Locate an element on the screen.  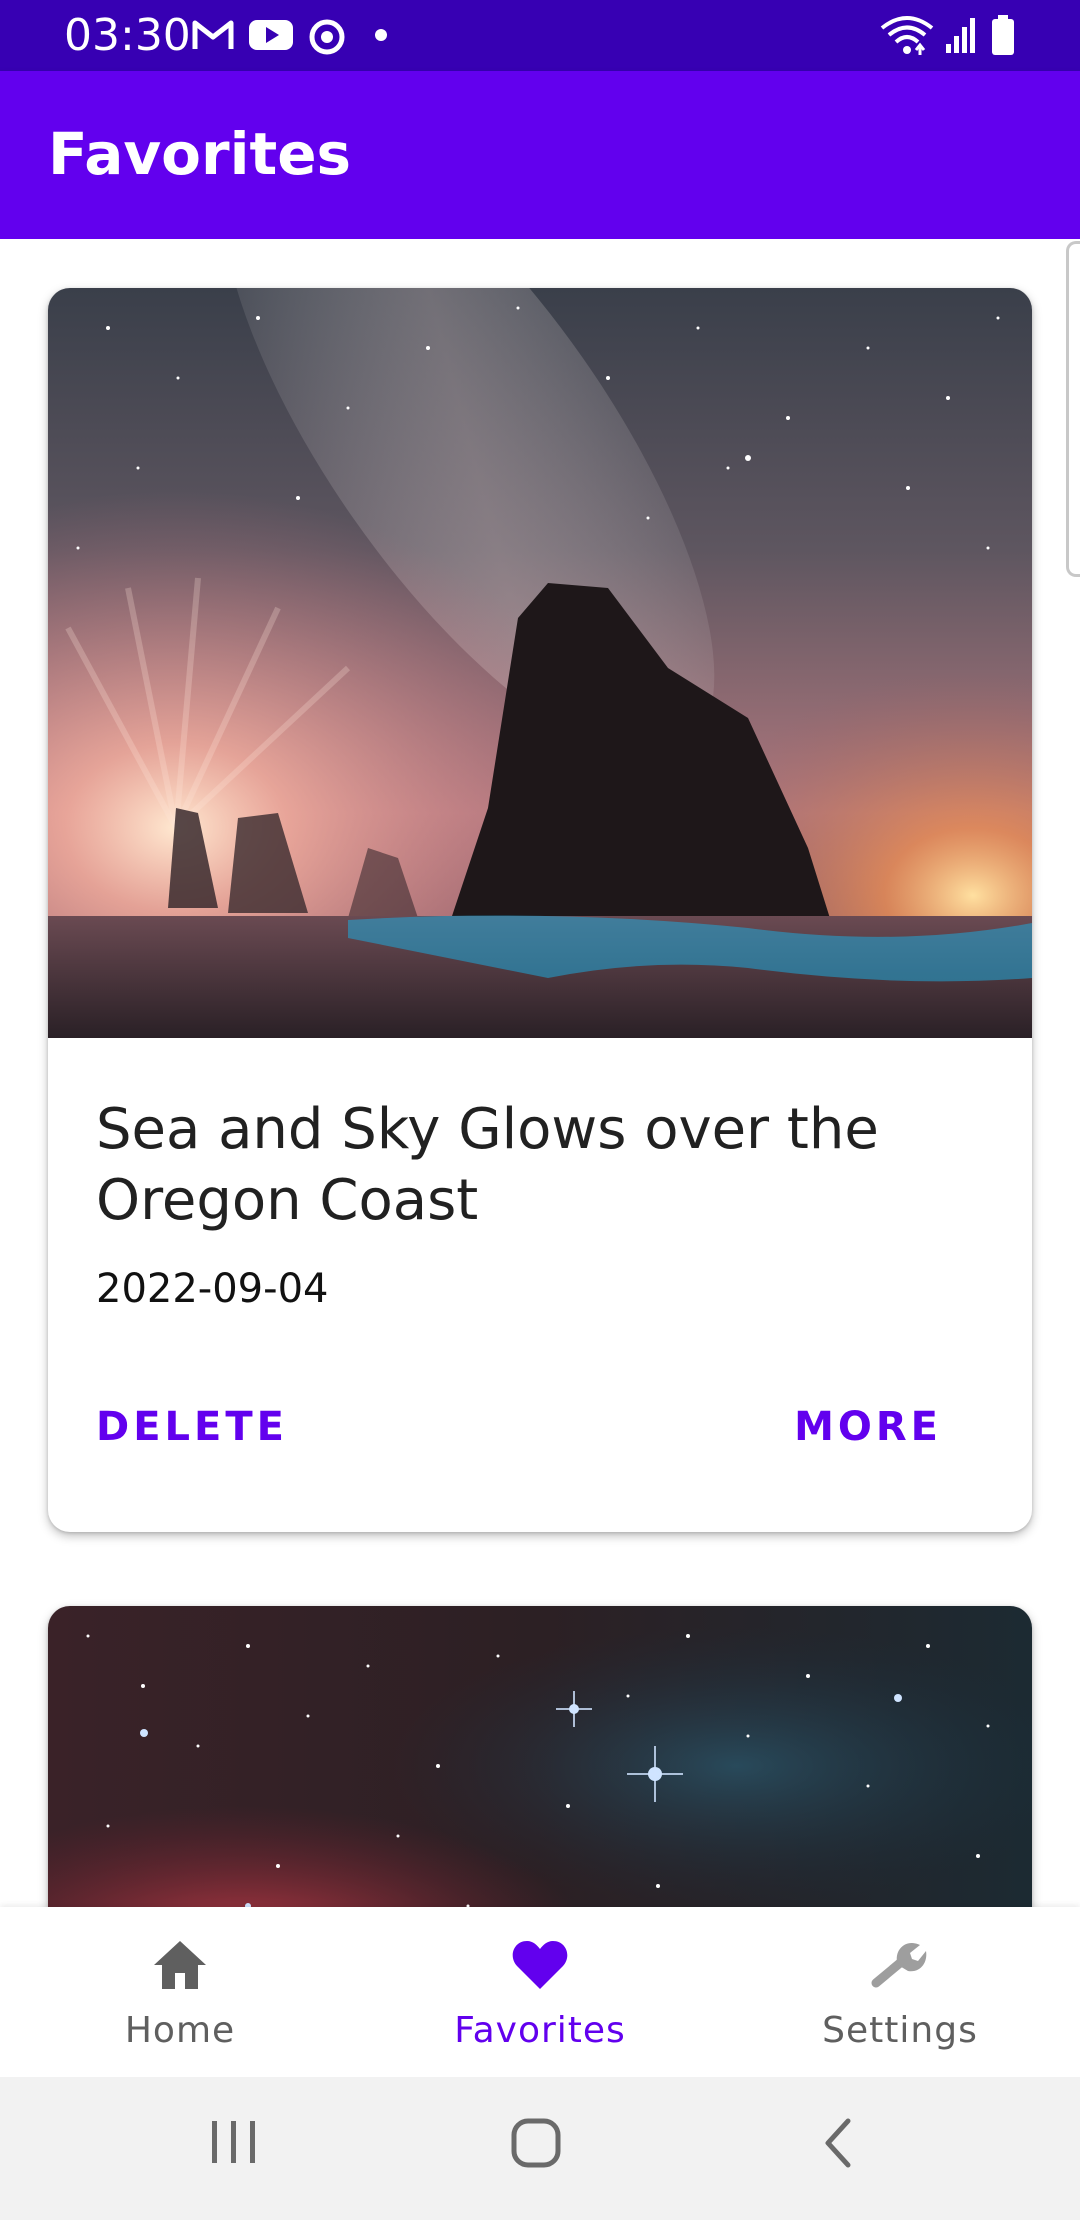
wrench-icon is located at coordinates (899, 1965).